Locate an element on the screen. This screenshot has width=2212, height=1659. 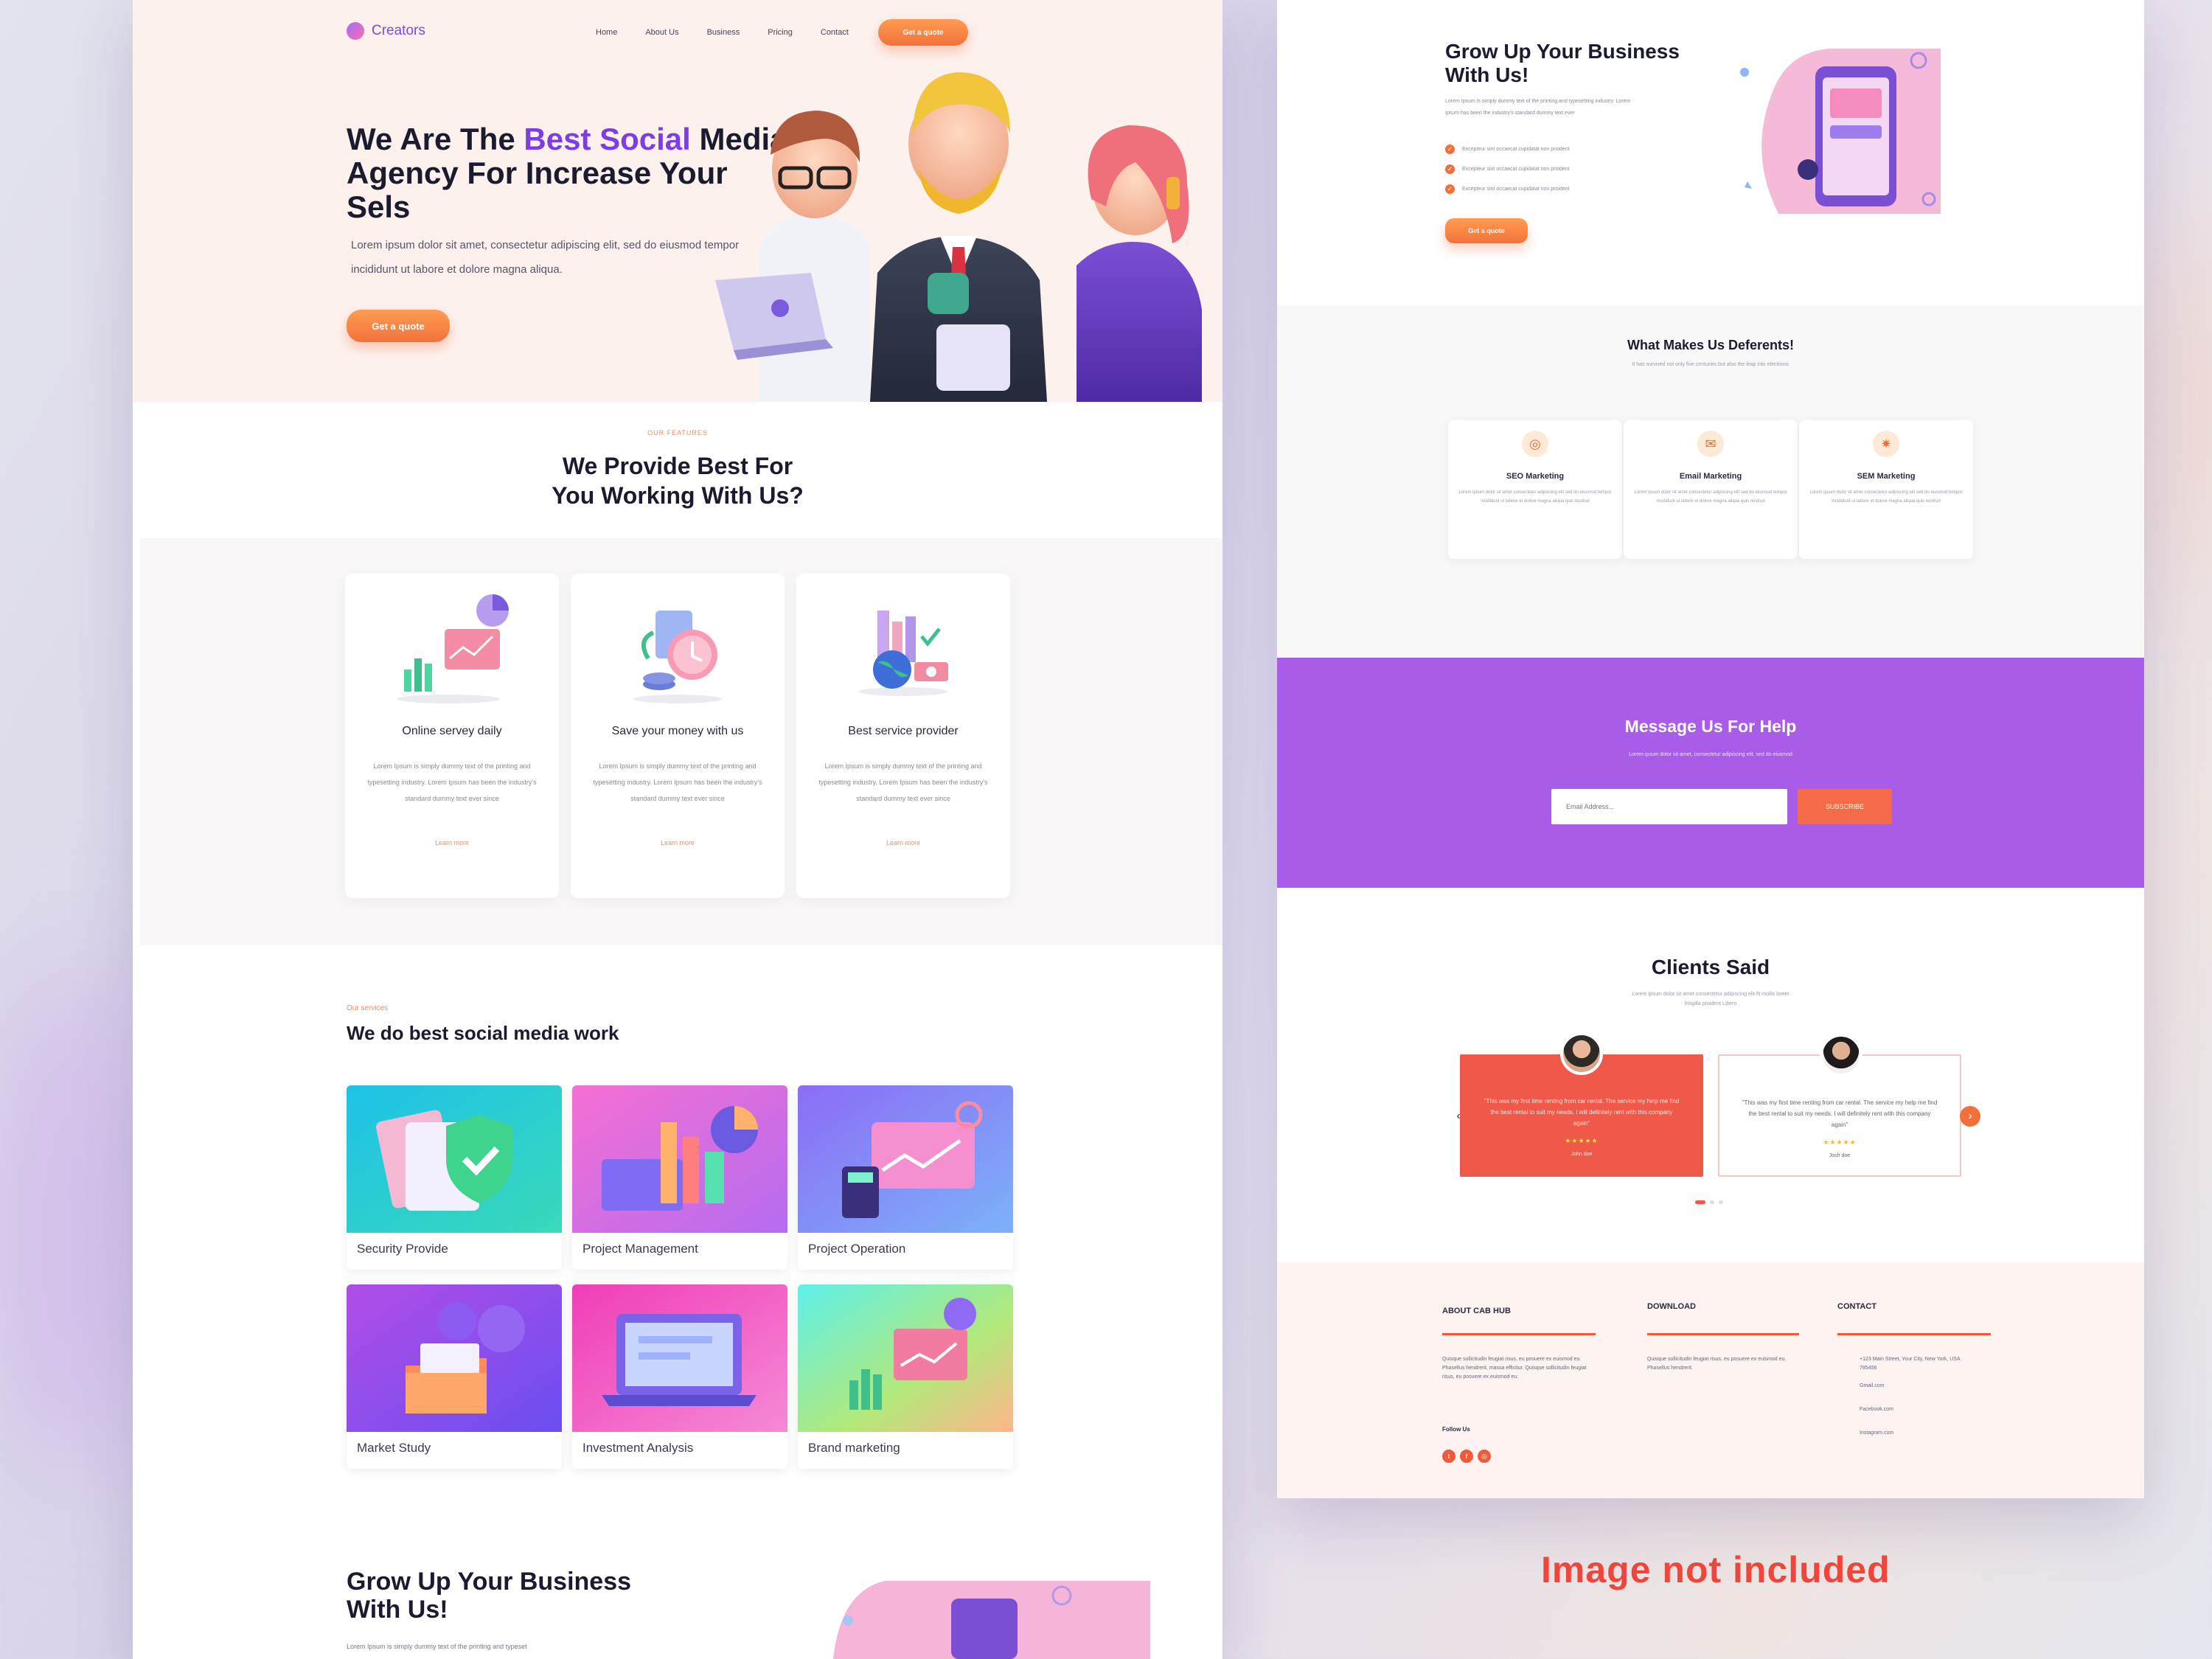
chart-board-icon is located at coordinates (453, 648).